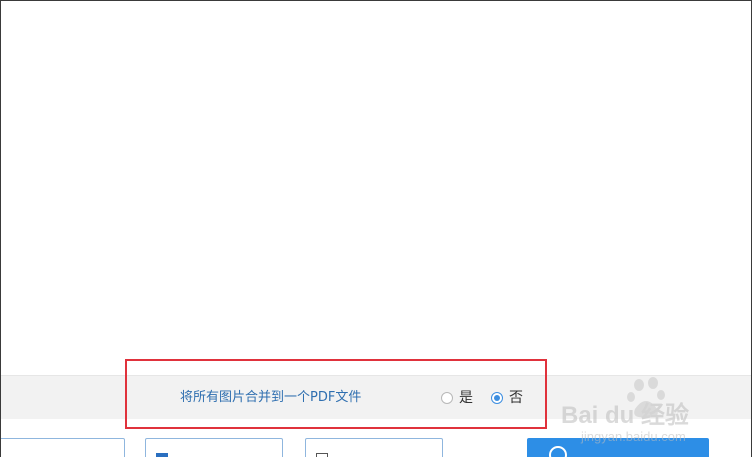 The image size is (752, 457). Describe the element at coordinates (497, 398) in the screenshot. I see `radio-no-circle` at that location.